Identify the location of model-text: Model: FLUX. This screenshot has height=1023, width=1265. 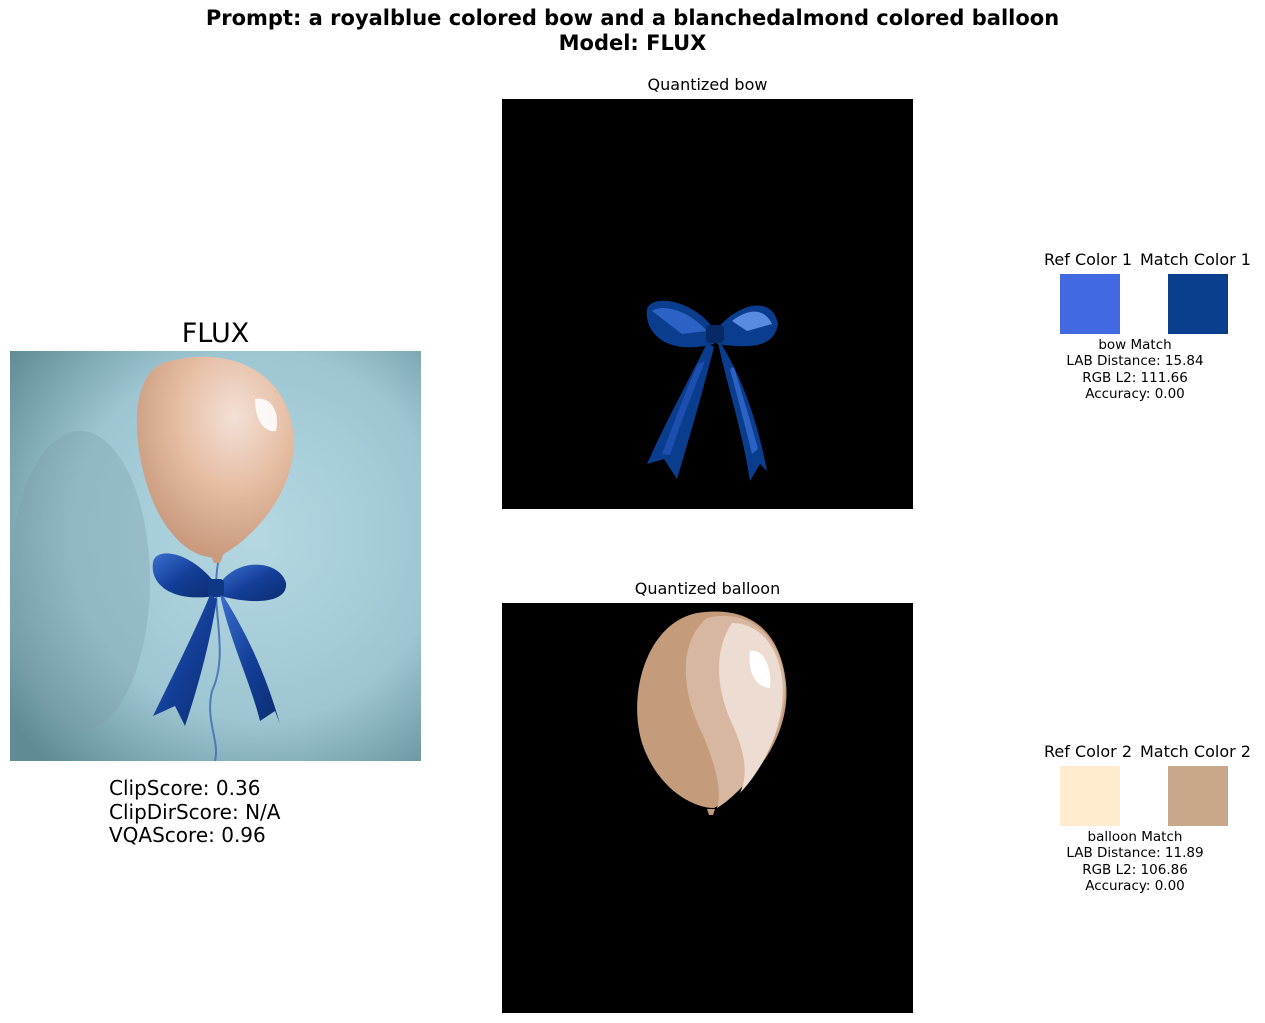
(632, 43).